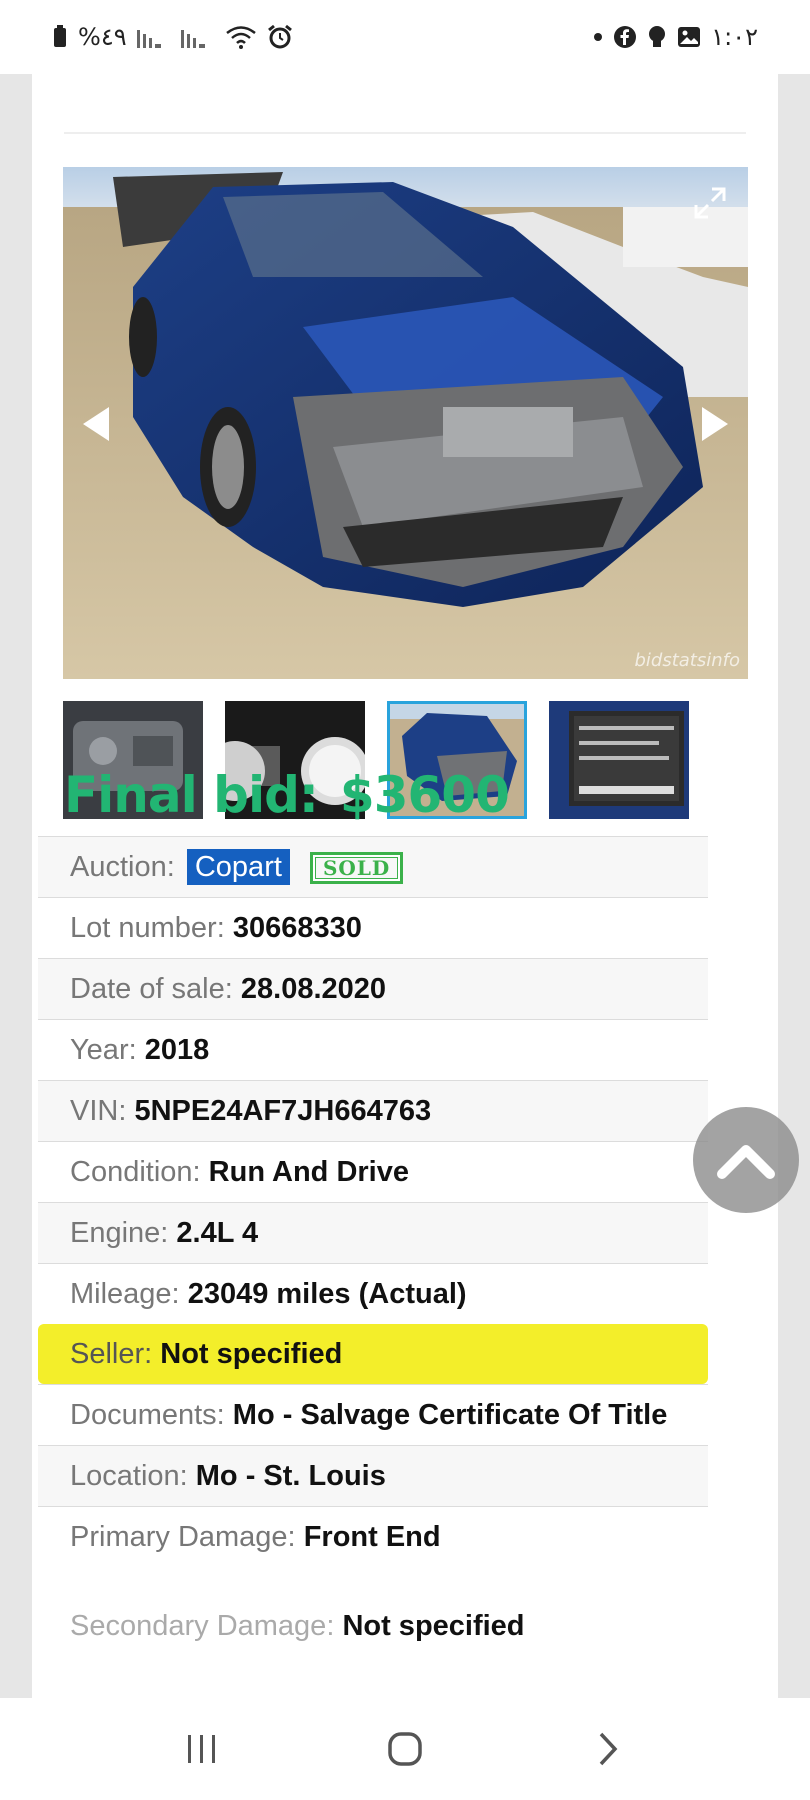 The height and width of the screenshot is (1800, 810). Describe the element at coordinates (202, 1626) in the screenshot. I see `row-label: Secondary Damage:` at that location.